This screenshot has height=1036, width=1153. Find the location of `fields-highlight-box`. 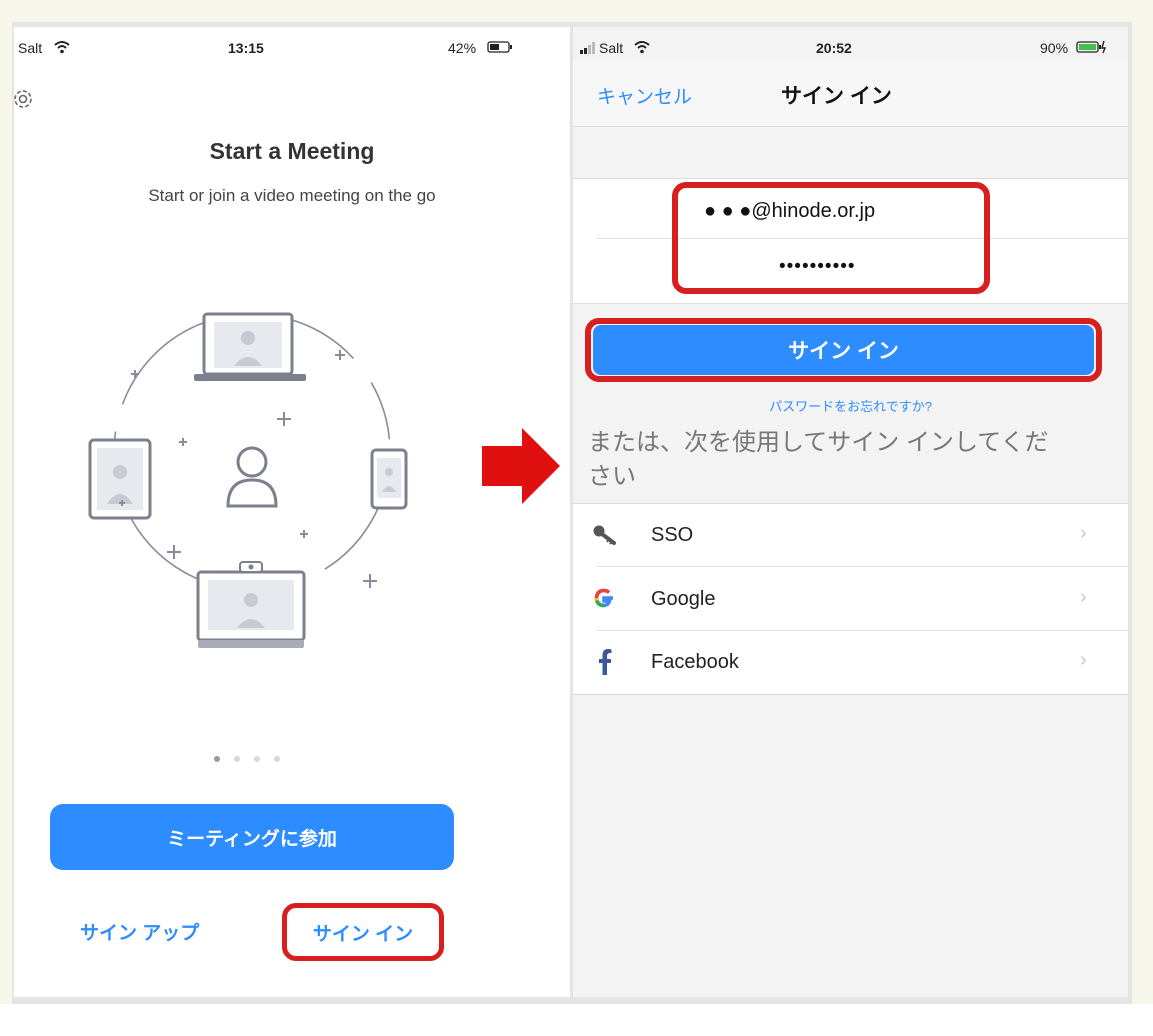

fields-highlight-box is located at coordinates (831, 238).